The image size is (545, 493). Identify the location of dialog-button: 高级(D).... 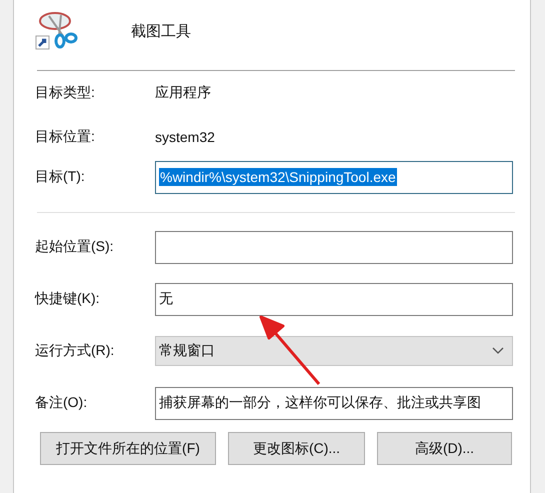
(444, 448).